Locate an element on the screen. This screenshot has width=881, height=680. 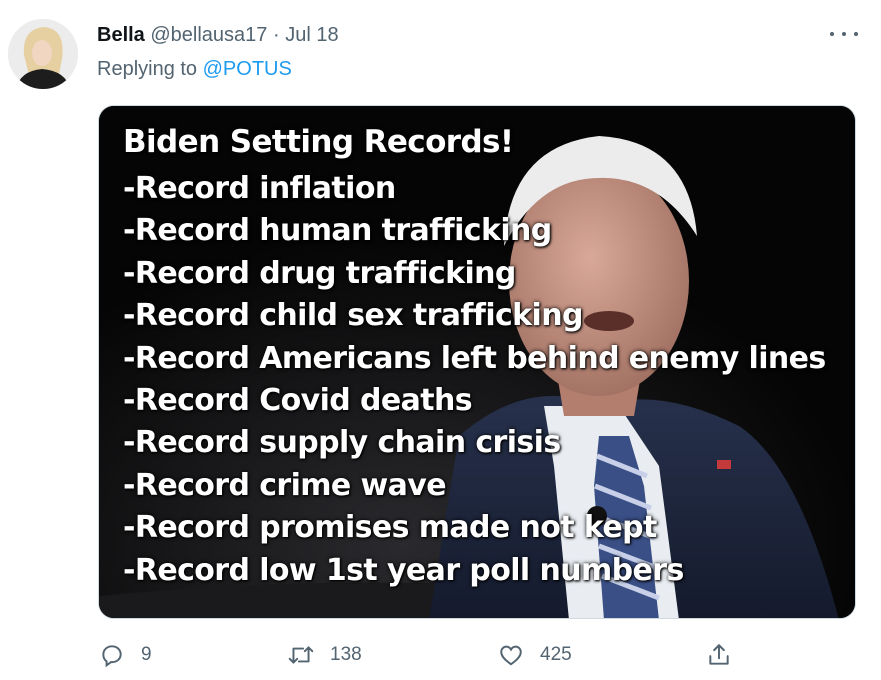
share-button is located at coordinates (719, 655).